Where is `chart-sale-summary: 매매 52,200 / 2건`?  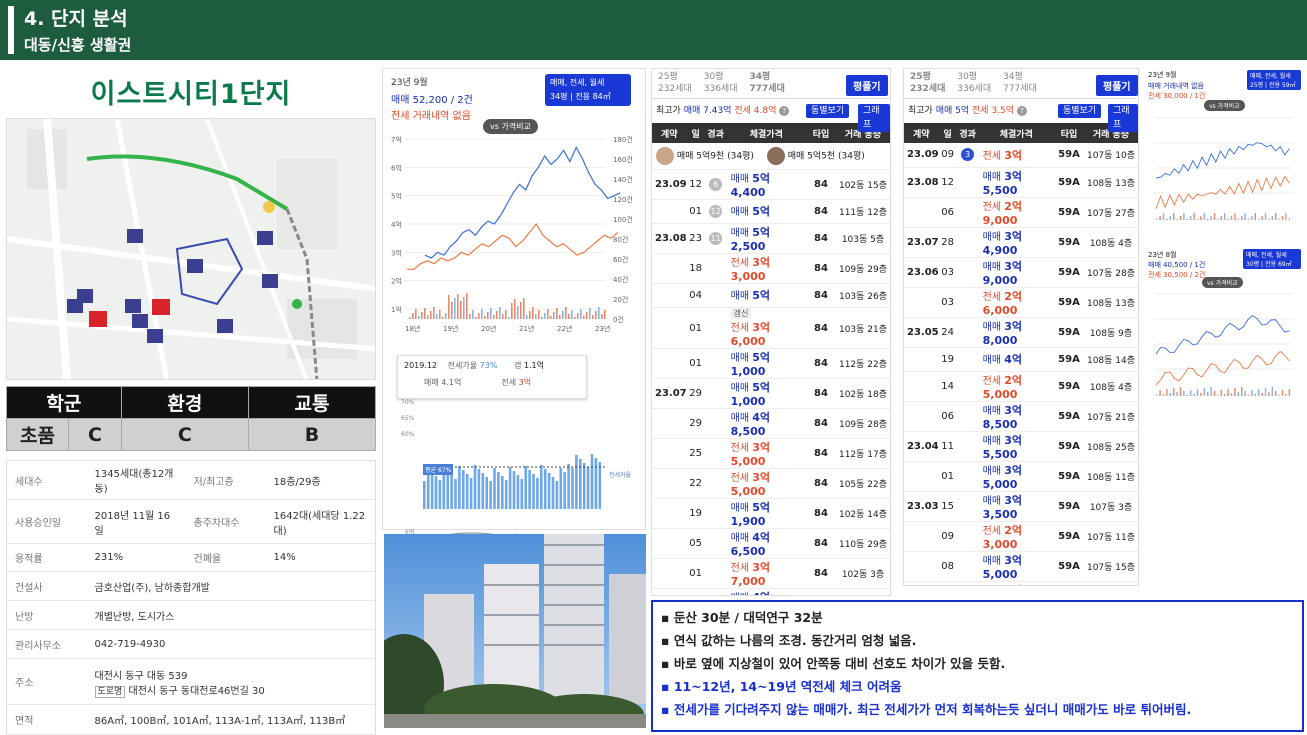
chart-sale-summary: 매매 52,200 / 2건 is located at coordinates (432, 100).